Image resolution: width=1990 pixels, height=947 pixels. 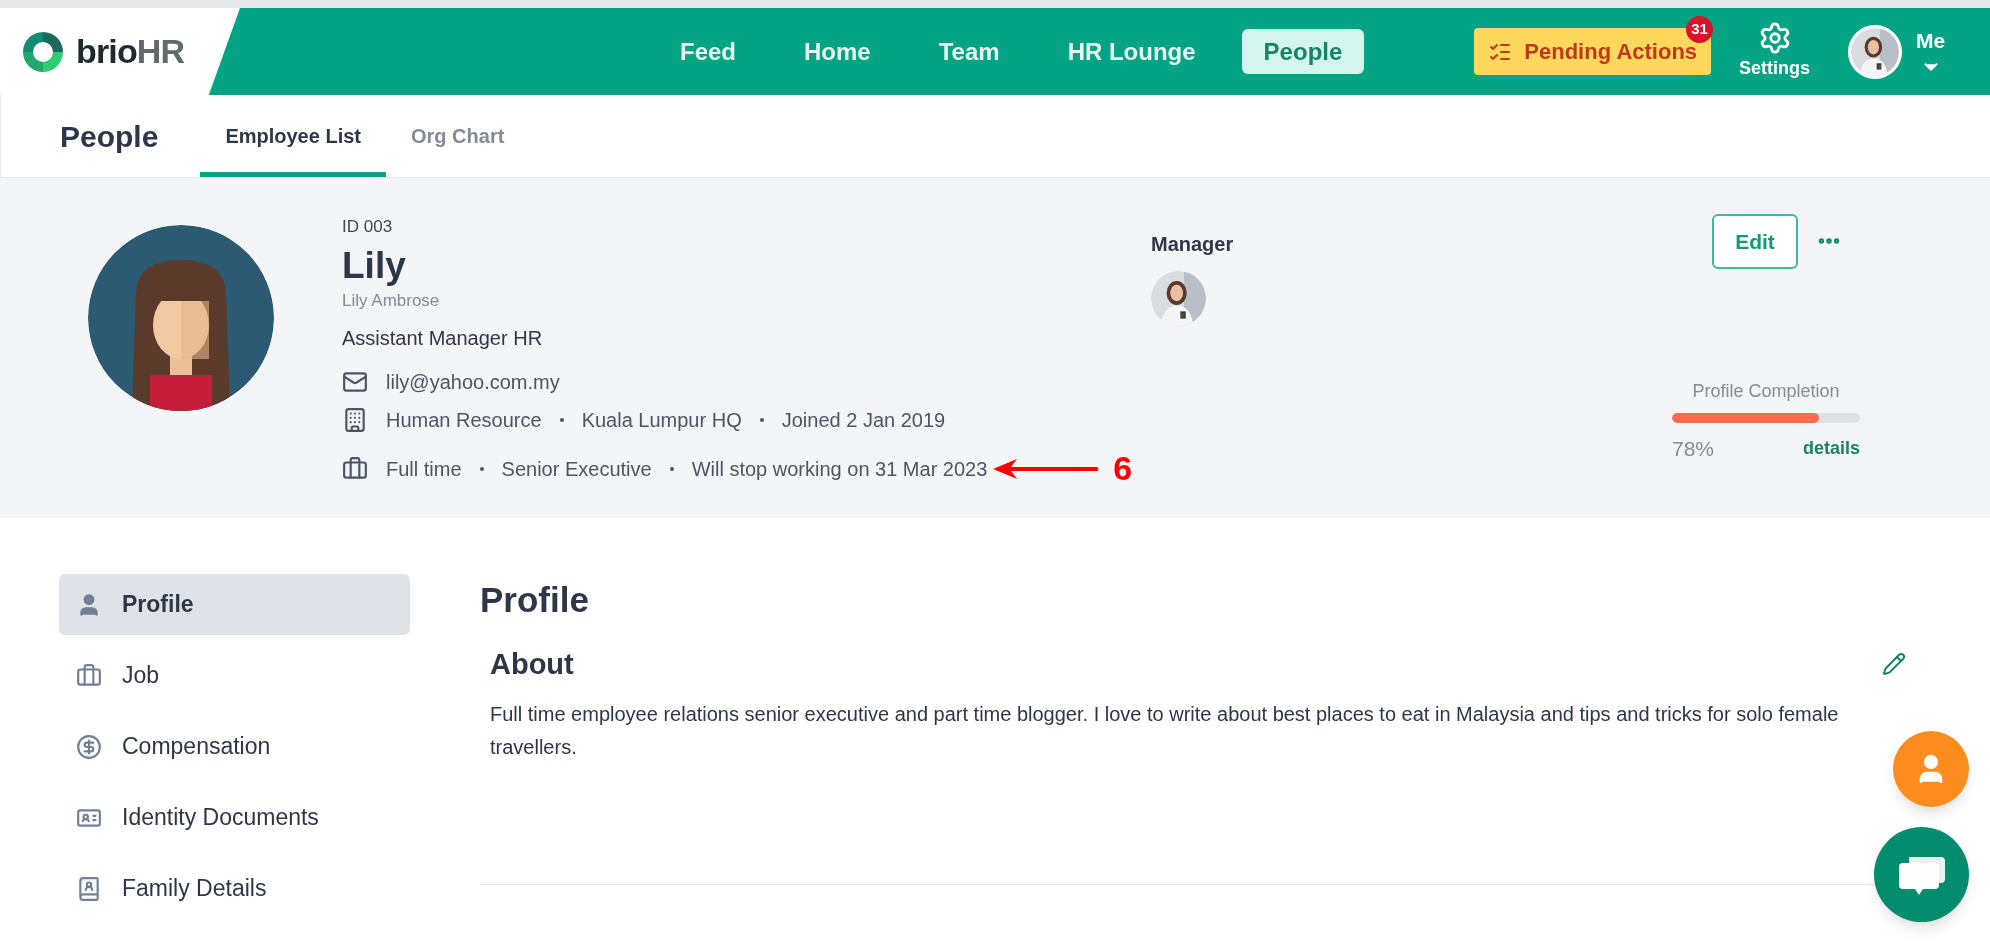 What do you see at coordinates (661, 421) in the screenshot?
I see `employee-detail: Kuala Lumpur HQ` at bounding box center [661, 421].